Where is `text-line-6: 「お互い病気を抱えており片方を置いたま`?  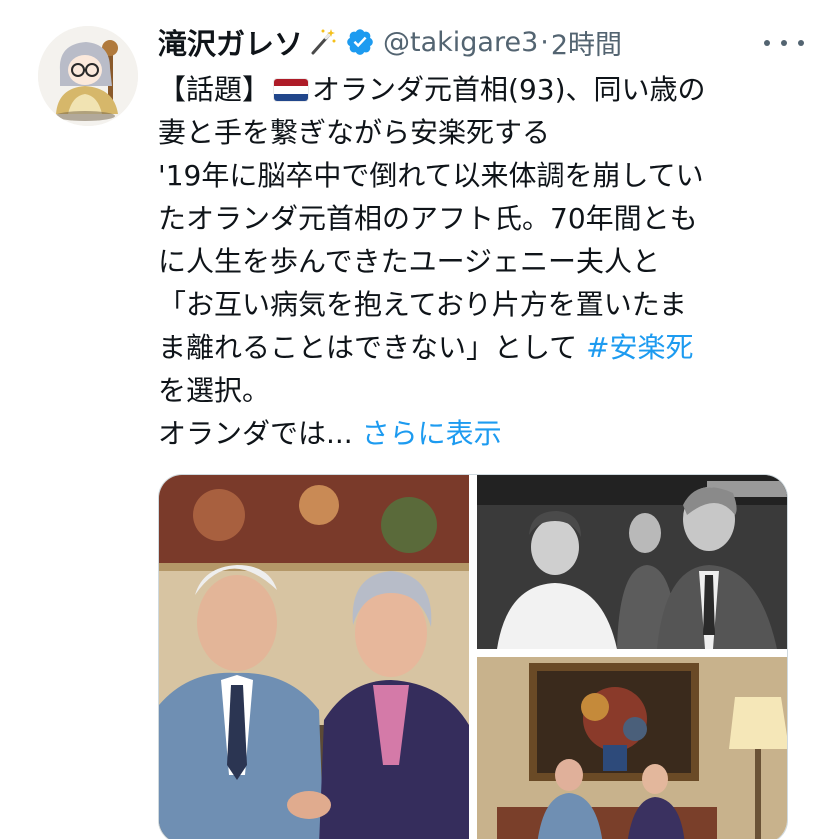
text-line-6: 「お互い病気を抱えており片方を置いたま is located at coordinates (422, 304).